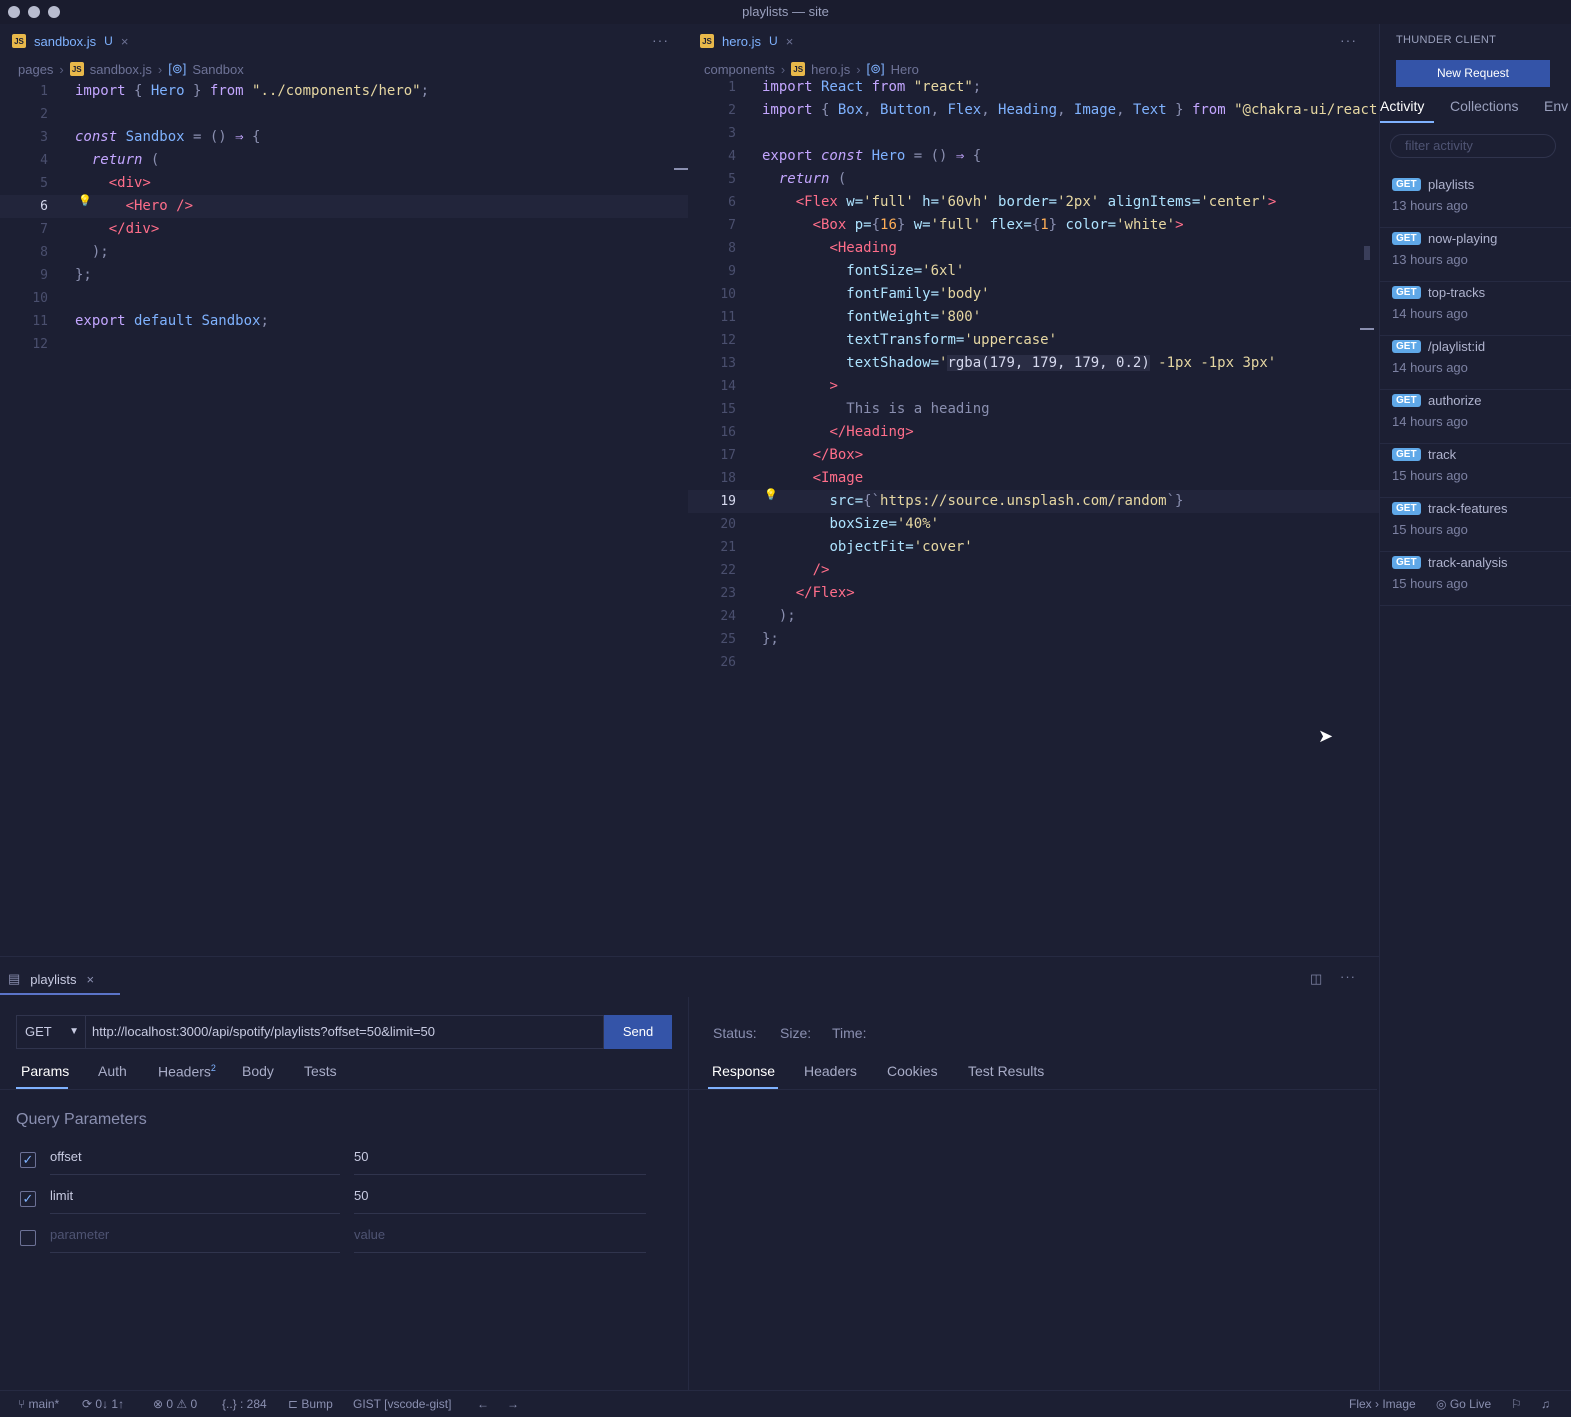  What do you see at coordinates (344, 344) in the screenshot?
I see `code-line: 12` at bounding box center [344, 344].